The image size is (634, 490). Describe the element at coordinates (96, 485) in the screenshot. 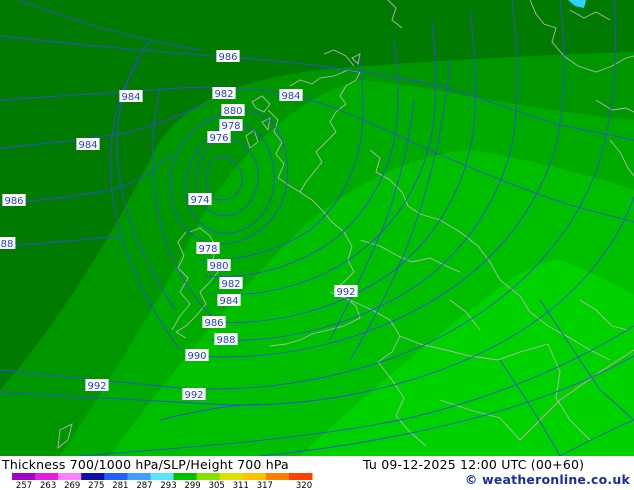

I see `legend-tick-label: 275` at that location.